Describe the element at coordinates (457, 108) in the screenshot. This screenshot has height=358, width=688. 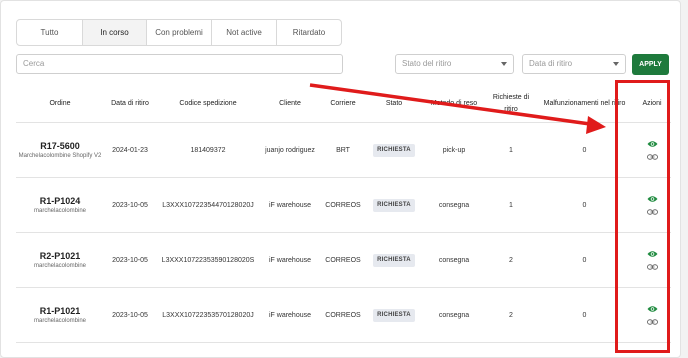
I see `annotation-arrow` at that location.